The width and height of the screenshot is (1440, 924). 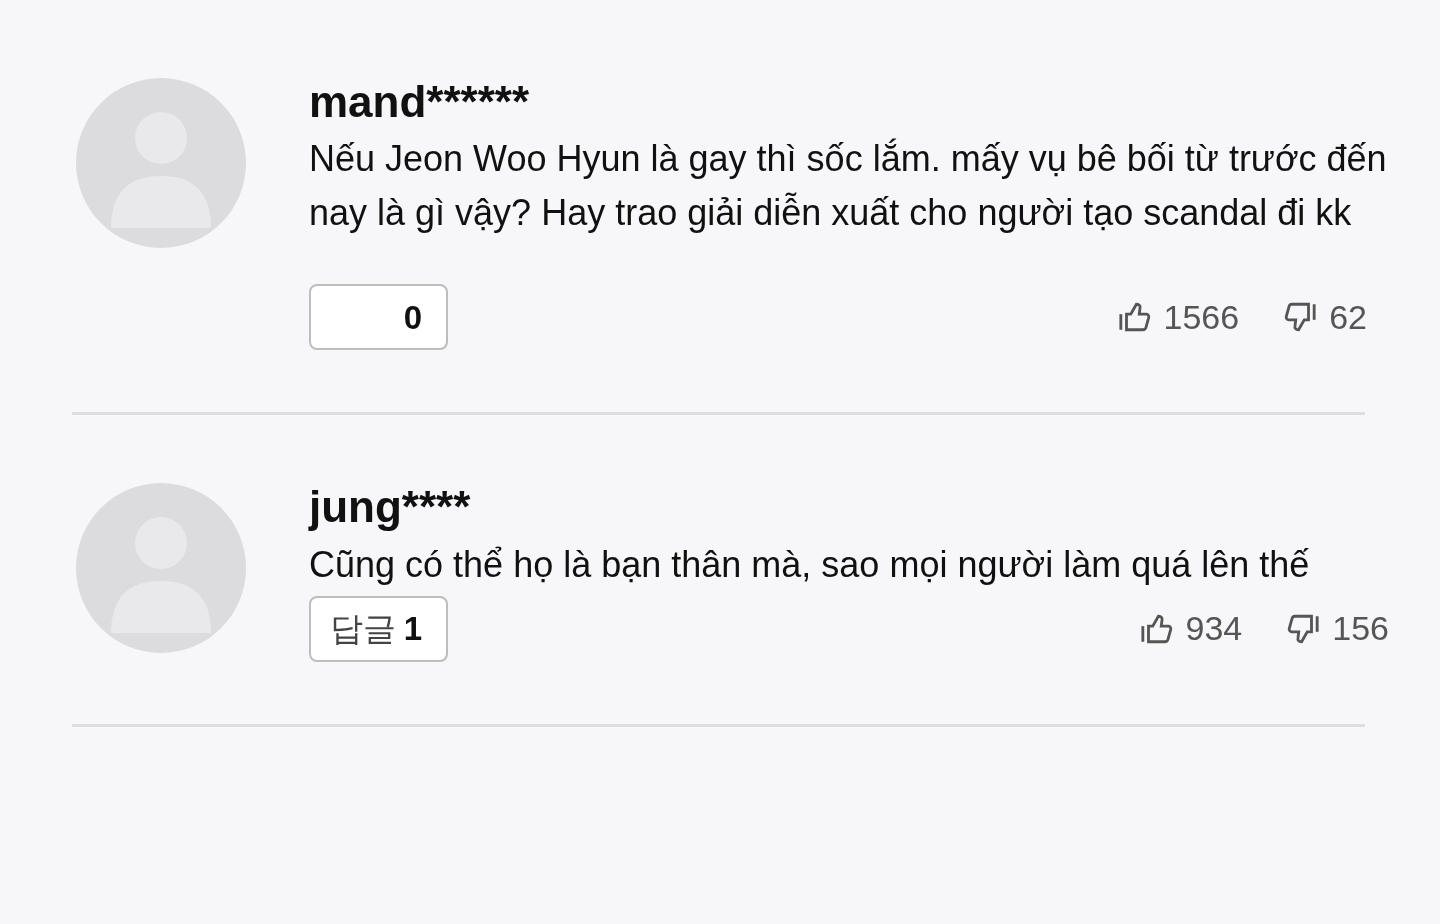 What do you see at coordinates (378, 628) in the screenshot?
I see `reply-button: 답글 1` at bounding box center [378, 628].